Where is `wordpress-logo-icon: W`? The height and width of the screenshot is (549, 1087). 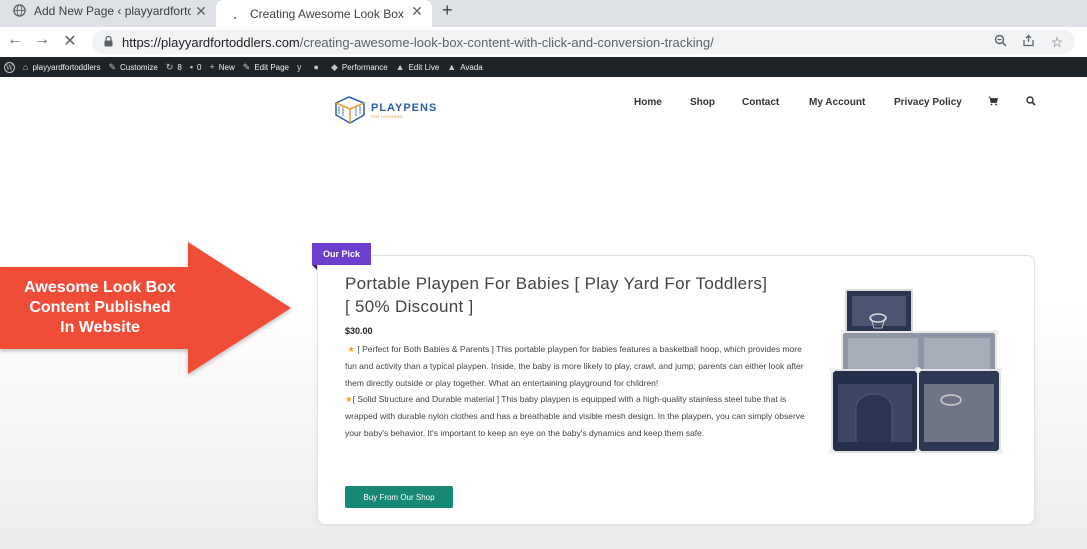
wordpress-logo-icon: W is located at coordinates (9, 67).